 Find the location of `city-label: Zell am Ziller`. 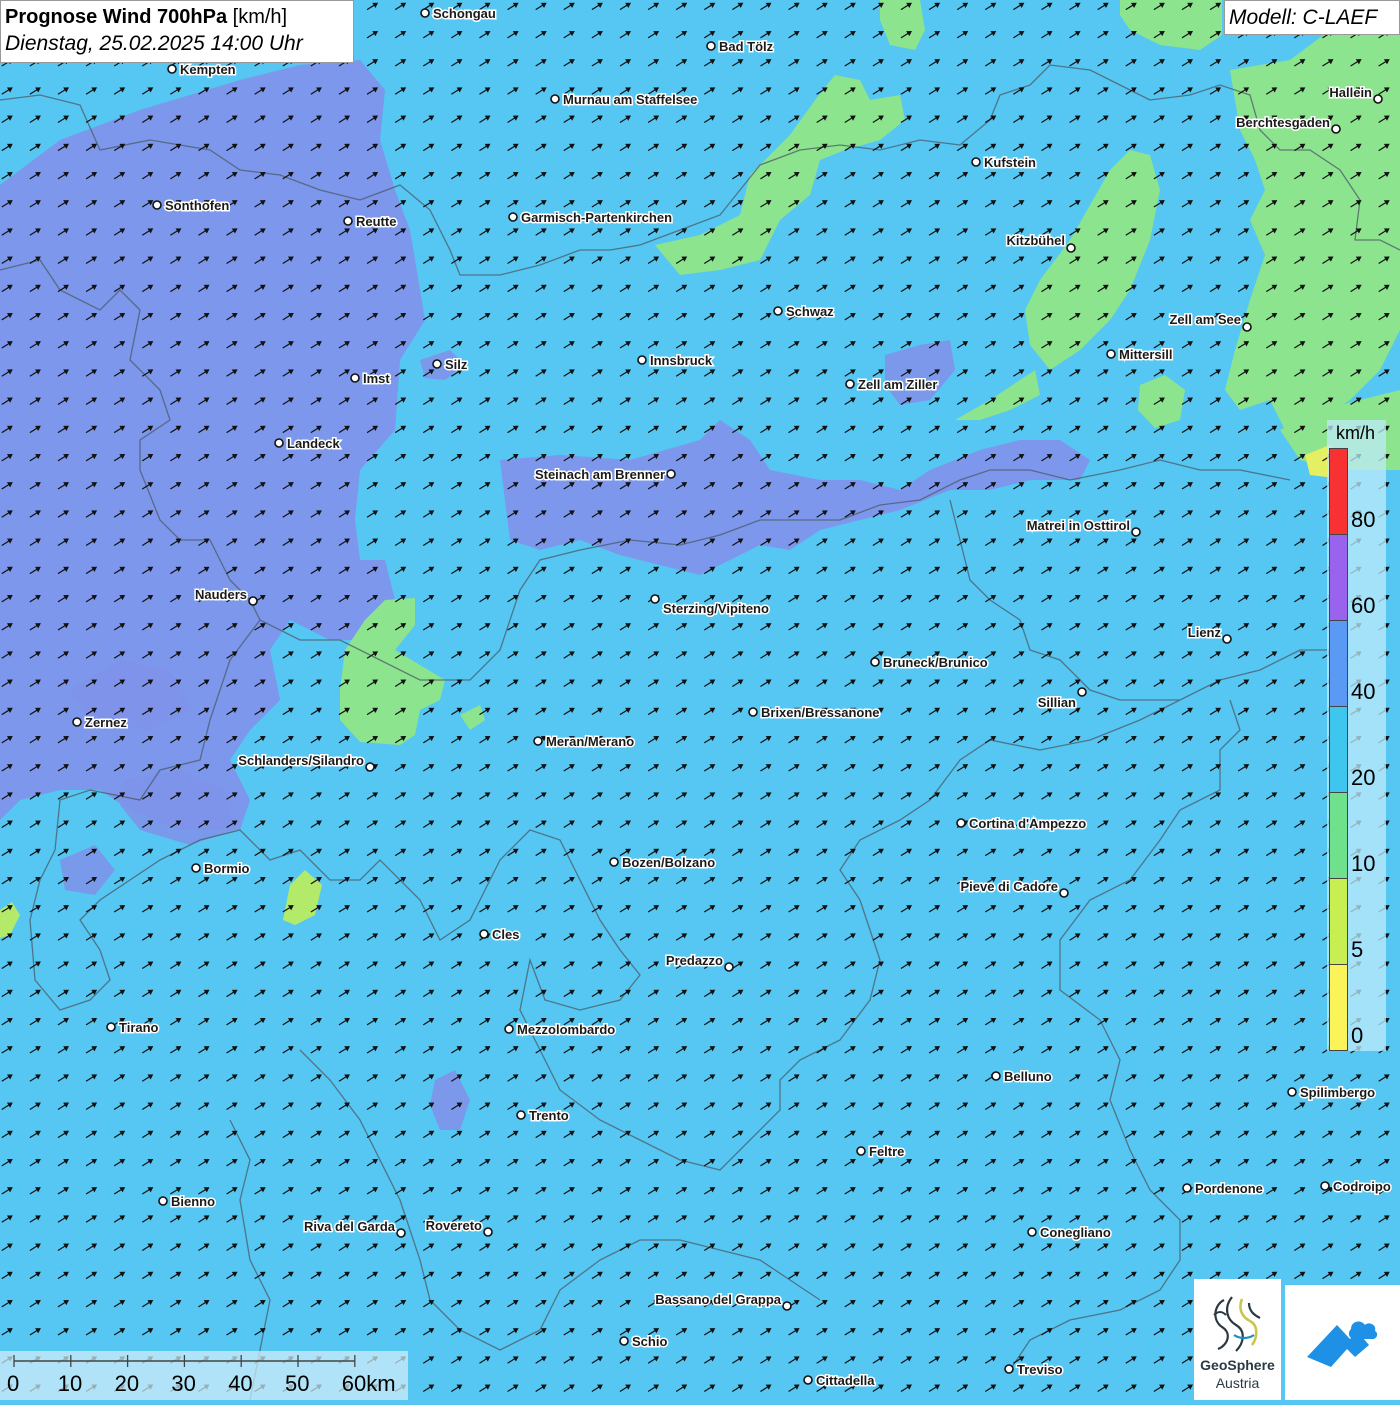

city-label: Zell am Ziller is located at coordinates (897, 384).